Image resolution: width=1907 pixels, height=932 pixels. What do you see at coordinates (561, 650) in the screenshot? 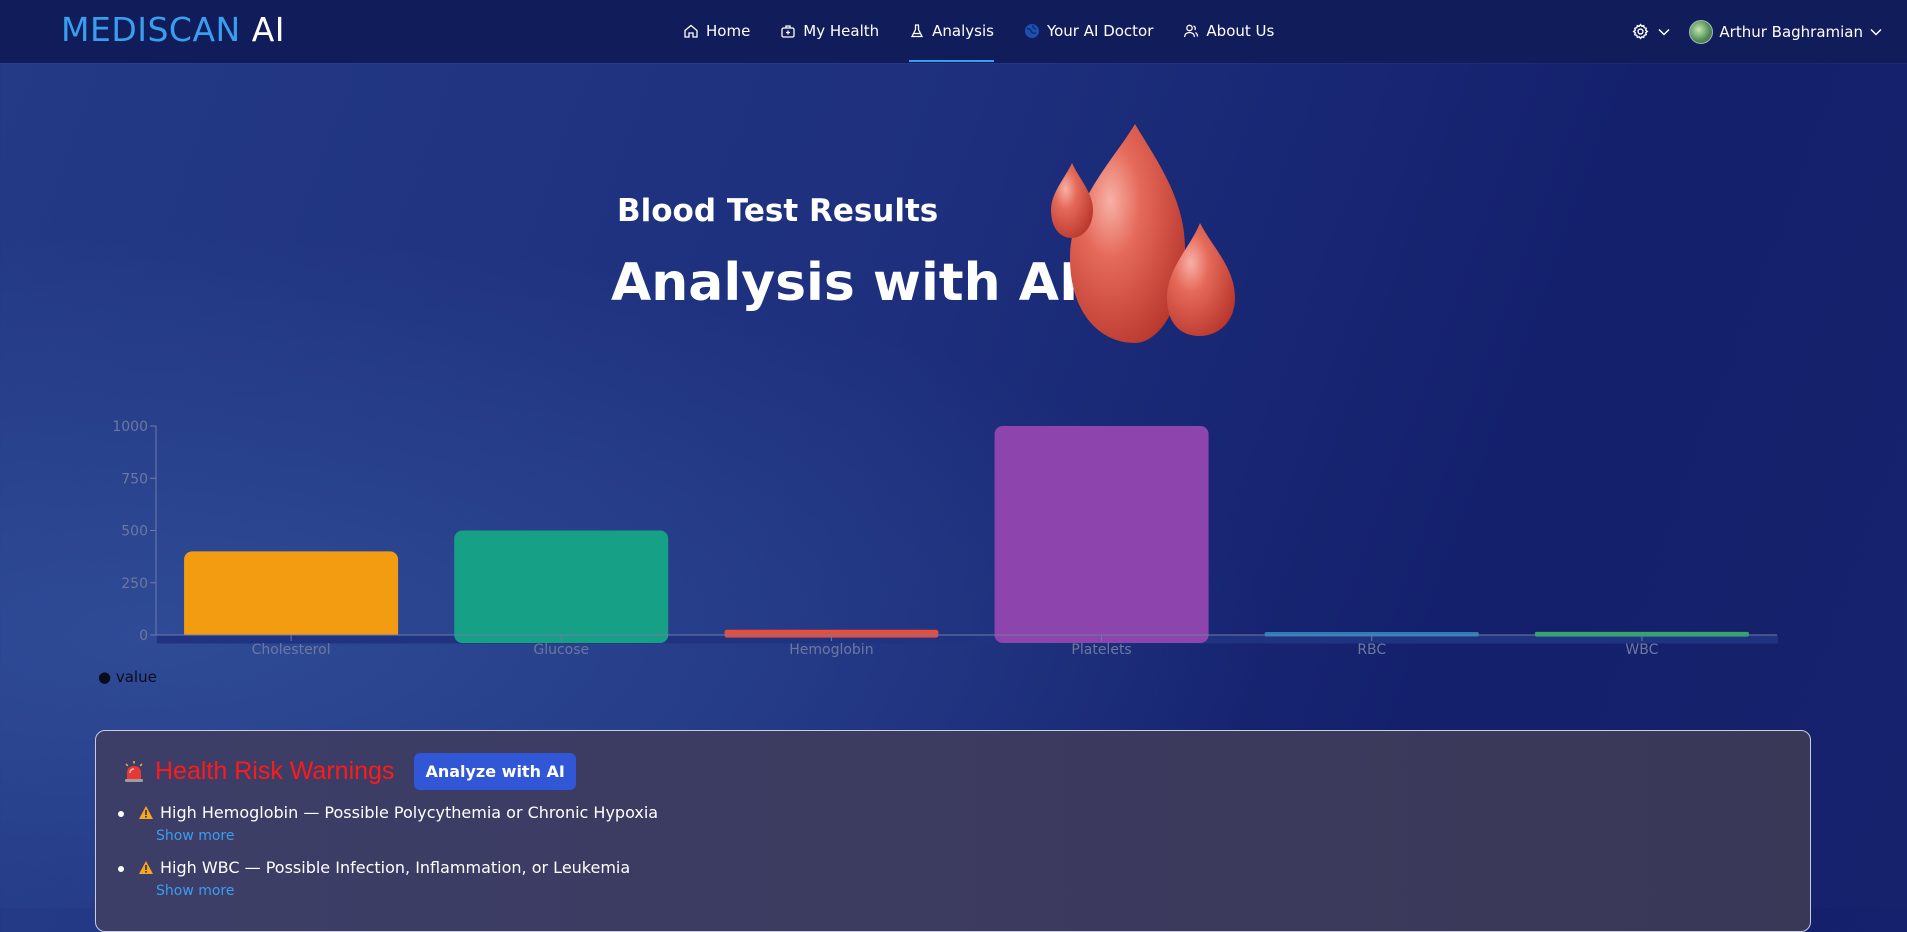
I see `x-tick-label: Glucose` at bounding box center [561, 650].